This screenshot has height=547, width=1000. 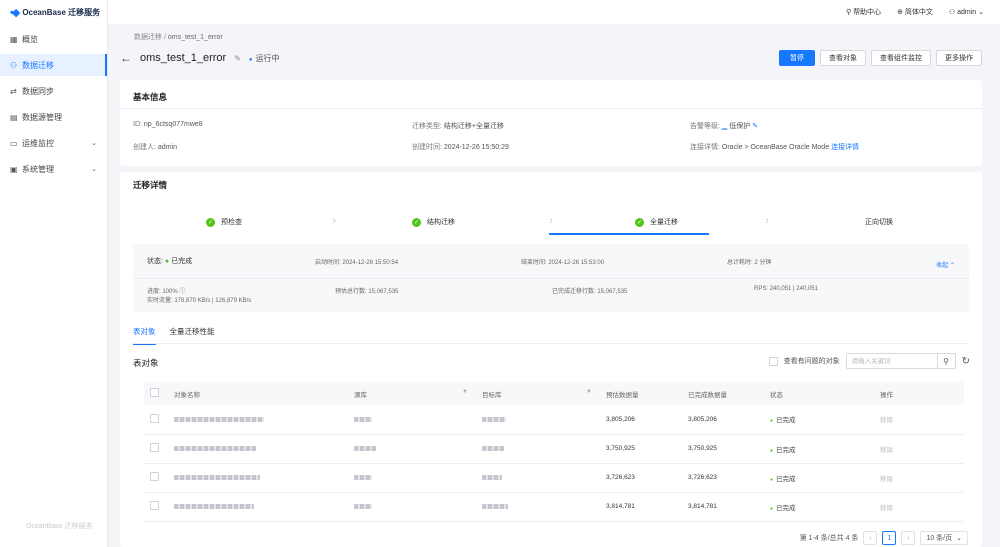 I want to click on app-logo-text: OceanBase 迁移服务, so click(x=61, y=12).